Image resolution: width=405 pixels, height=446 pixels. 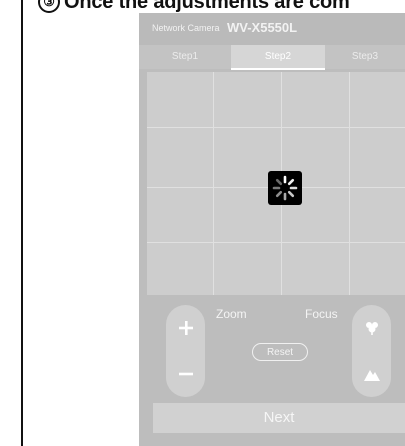 What do you see at coordinates (279, 418) in the screenshot?
I see `next-button: Next` at bounding box center [279, 418].